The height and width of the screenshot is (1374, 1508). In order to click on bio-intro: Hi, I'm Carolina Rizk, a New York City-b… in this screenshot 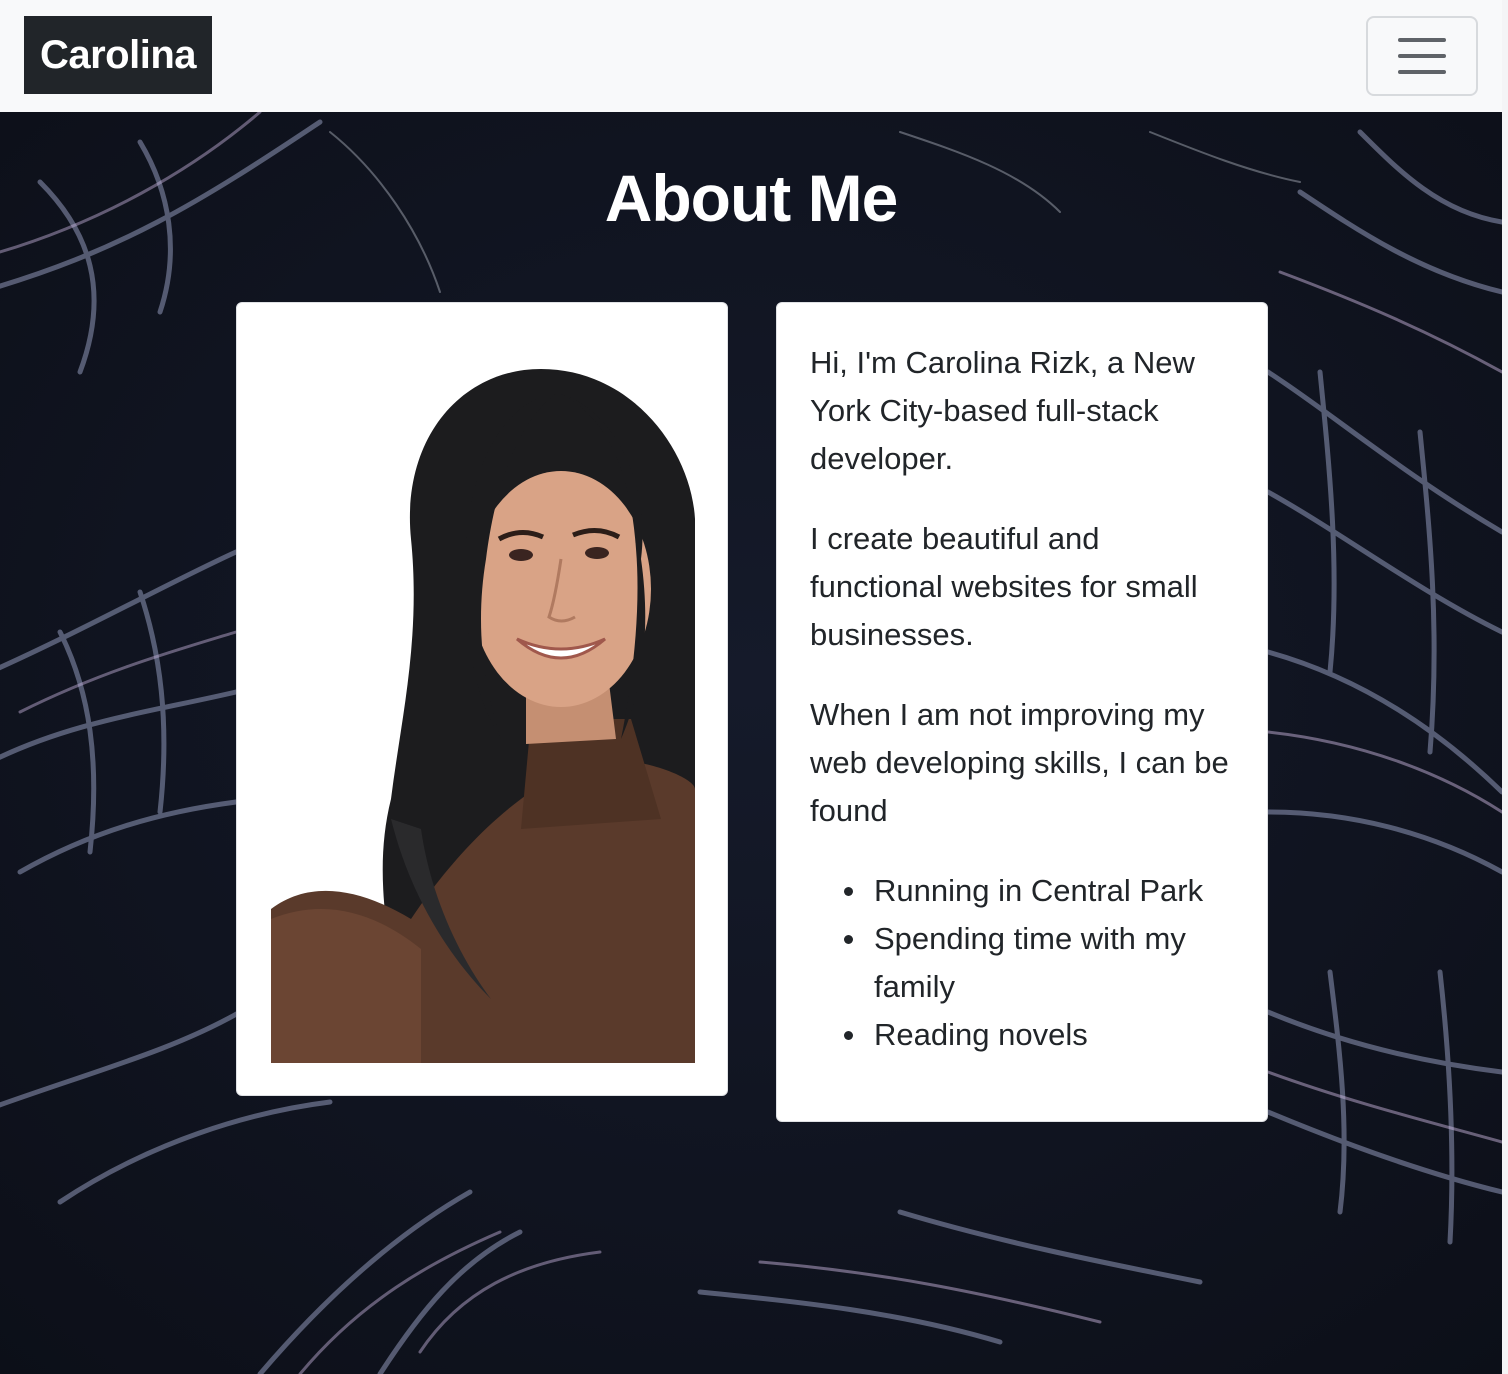, I will do `click(1002, 410)`.